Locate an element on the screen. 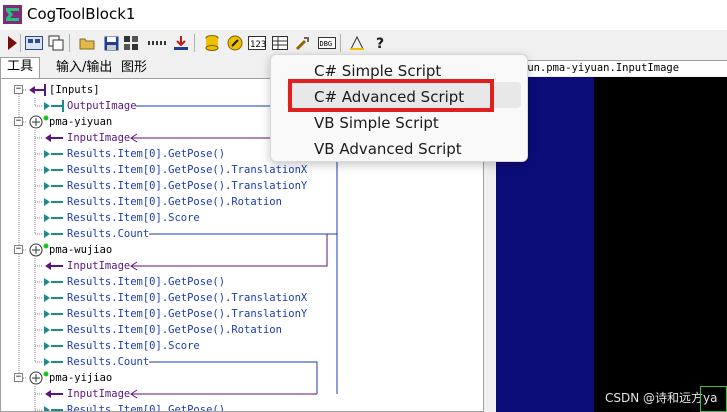 Image resolution: width=727 pixels, height=412 pixels. dbg-icon: DBG is located at coordinates (327, 43).